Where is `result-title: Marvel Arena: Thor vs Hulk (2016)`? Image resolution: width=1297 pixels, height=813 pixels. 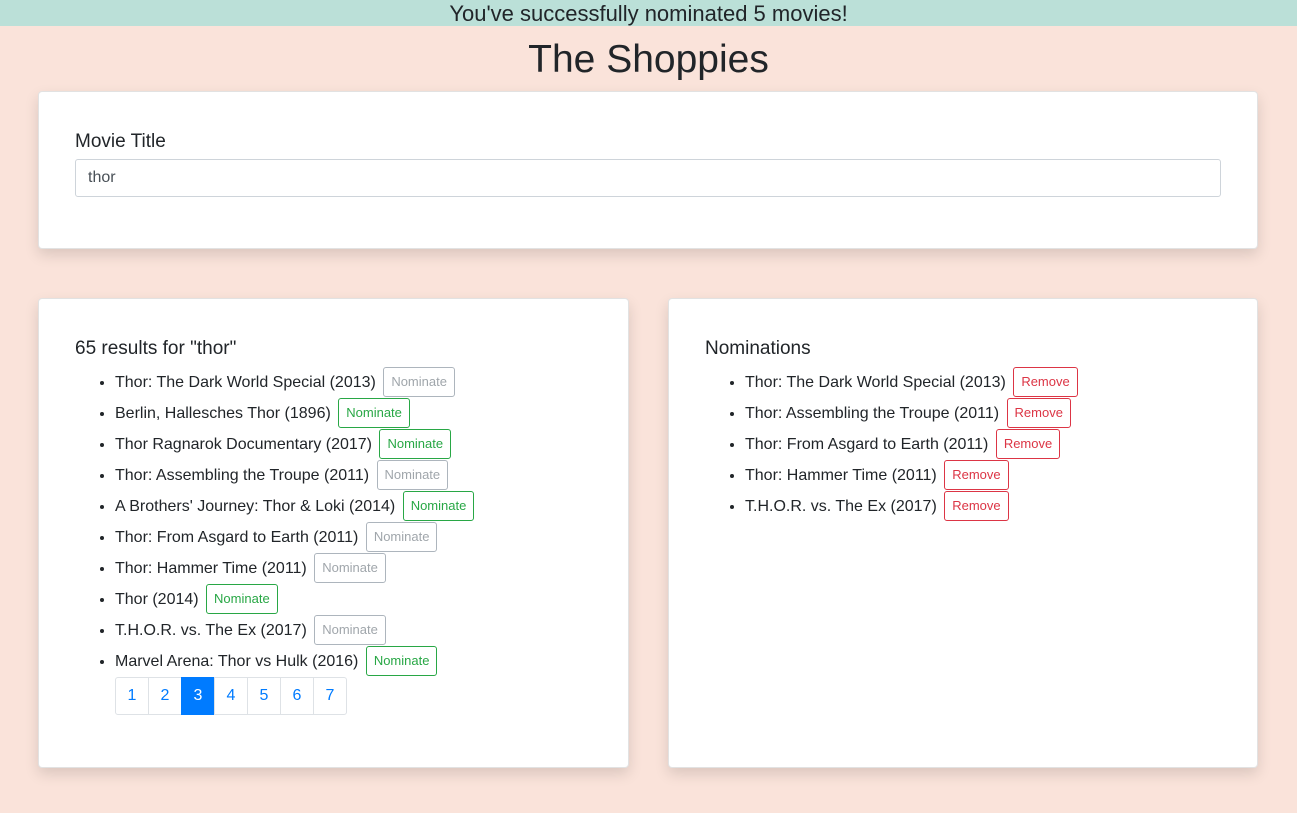 result-title: Marvel Arena: Thor vs Hulk (2016) is located at coordinates (237, 661).